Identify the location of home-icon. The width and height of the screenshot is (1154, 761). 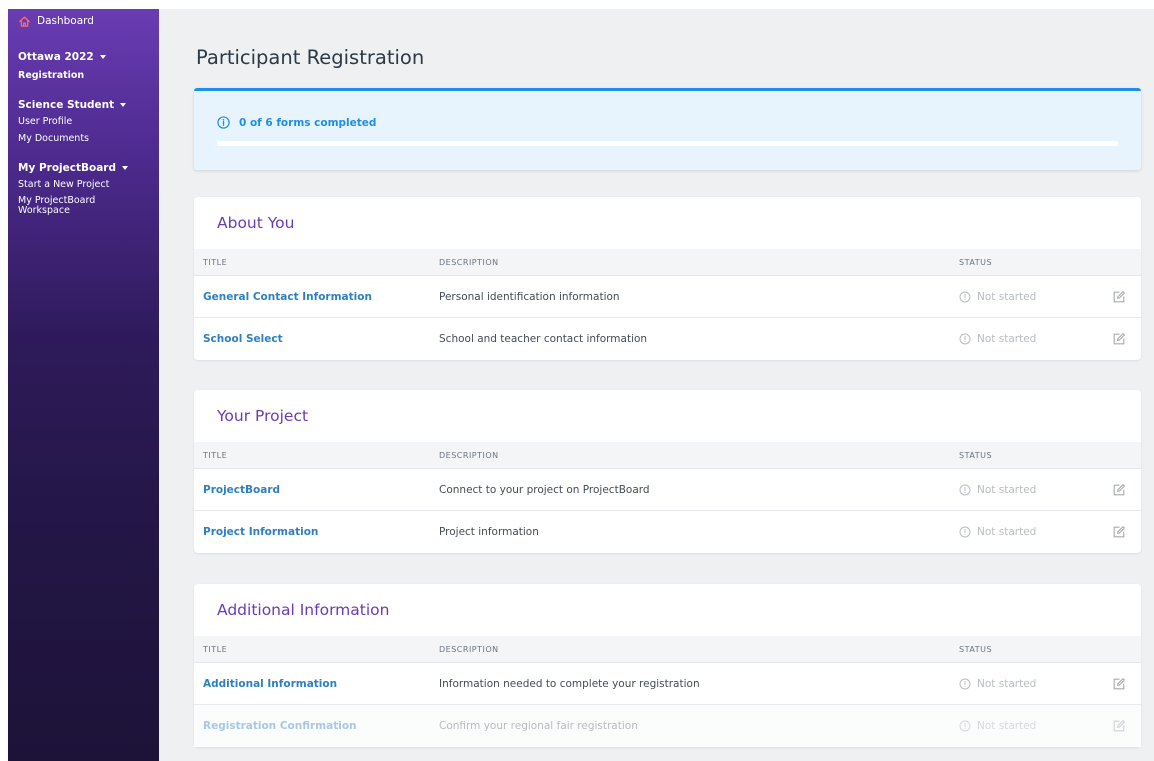
(24, 21).